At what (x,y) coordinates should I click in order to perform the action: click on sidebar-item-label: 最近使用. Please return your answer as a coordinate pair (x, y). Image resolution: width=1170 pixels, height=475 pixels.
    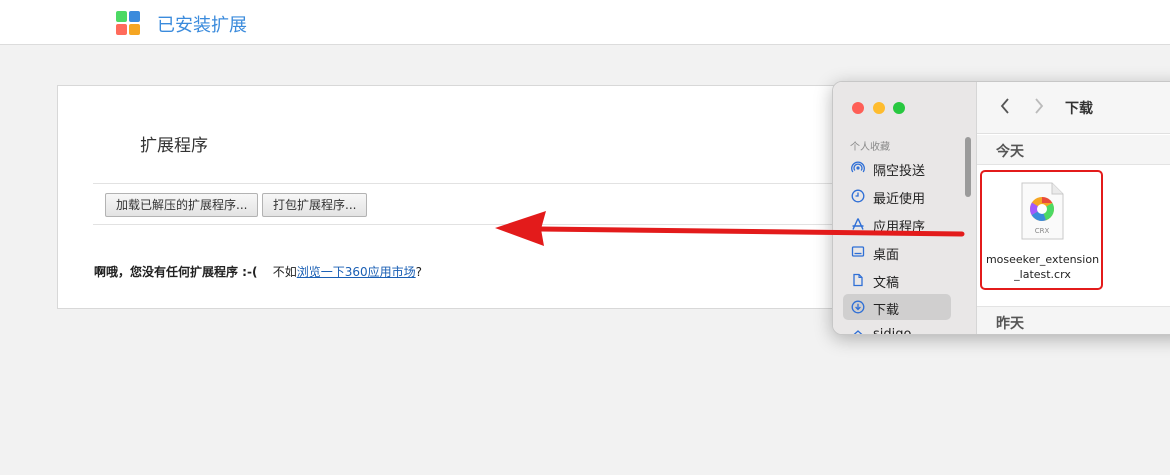
    Looking at the image, I should click on (899, 199).